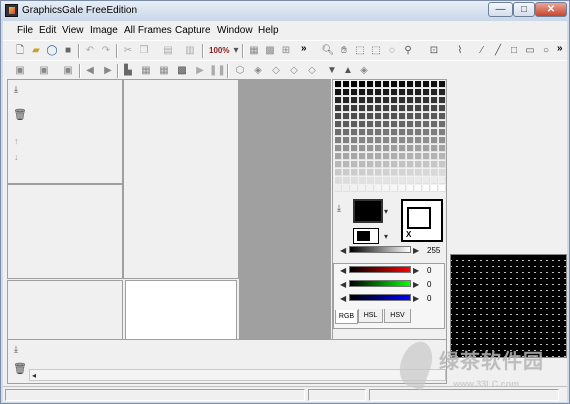 This screenshot has height=404, width=570. I want to click on layer-copy-icon: ▦, so click(146, 71).